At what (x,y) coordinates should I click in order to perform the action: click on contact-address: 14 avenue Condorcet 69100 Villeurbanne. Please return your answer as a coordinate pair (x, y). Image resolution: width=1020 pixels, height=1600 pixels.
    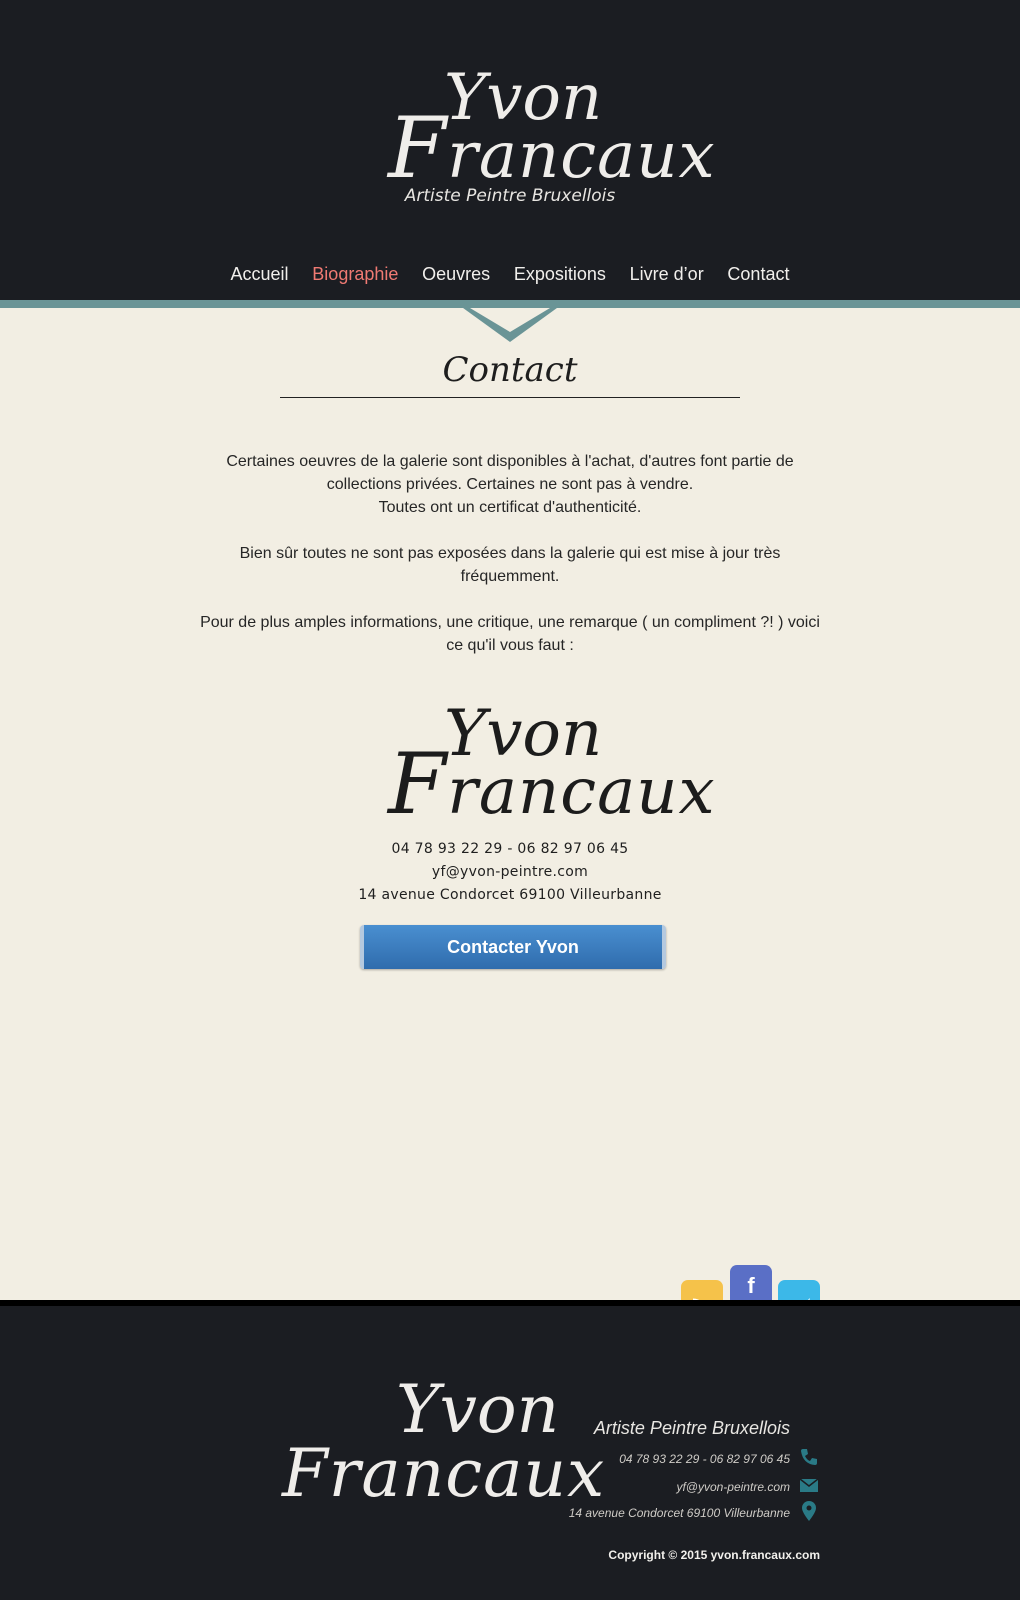
    Looking at the image, I should click on (510, 895).